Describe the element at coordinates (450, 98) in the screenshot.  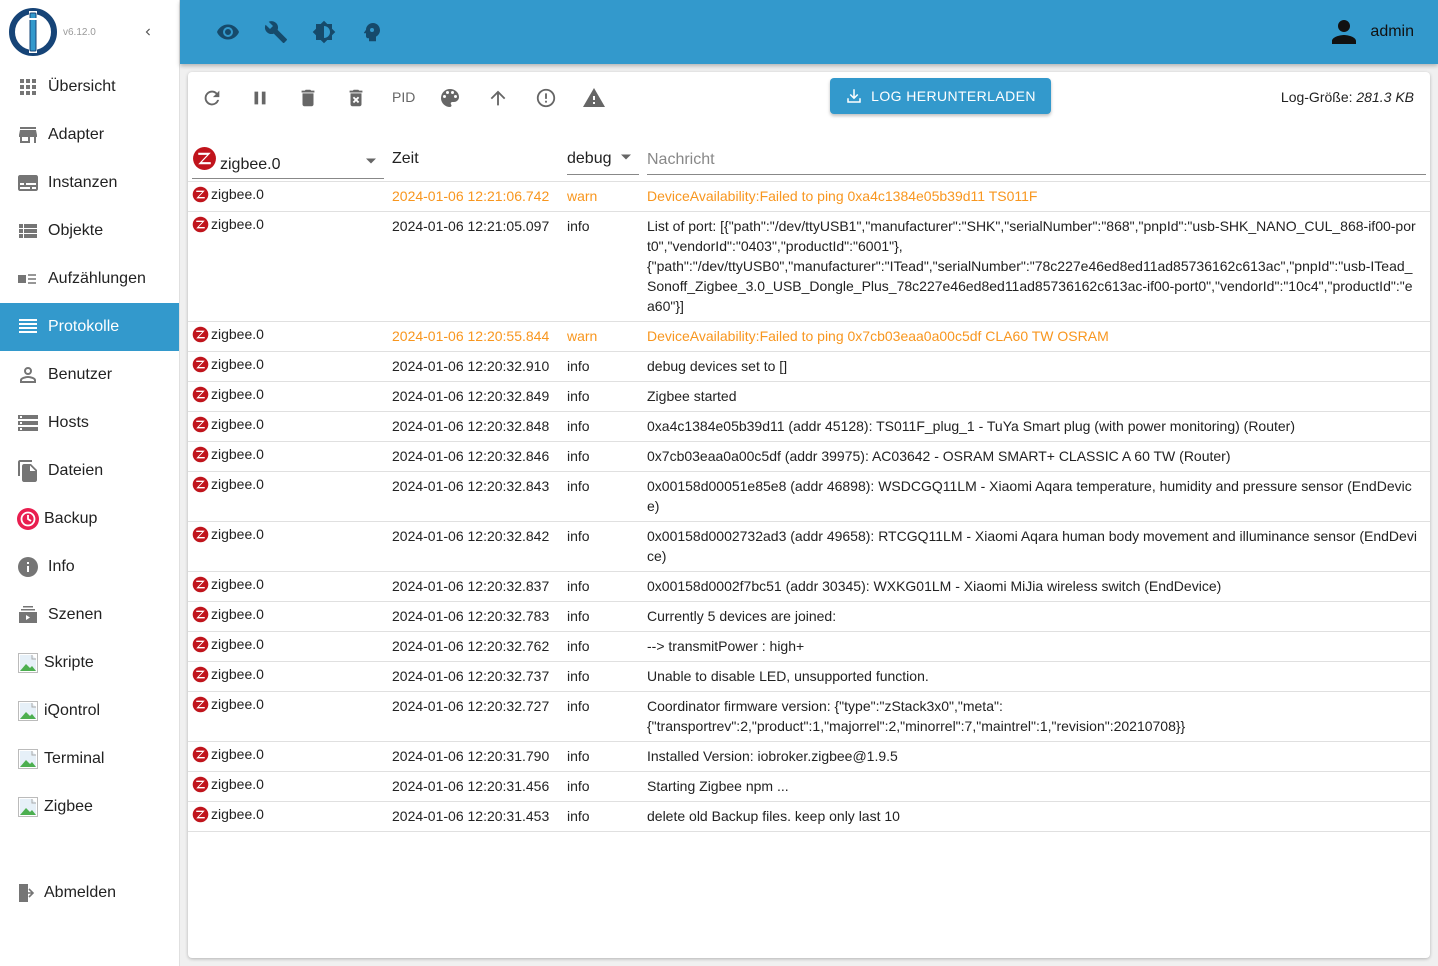
I see `color-toggle-button` at that location.